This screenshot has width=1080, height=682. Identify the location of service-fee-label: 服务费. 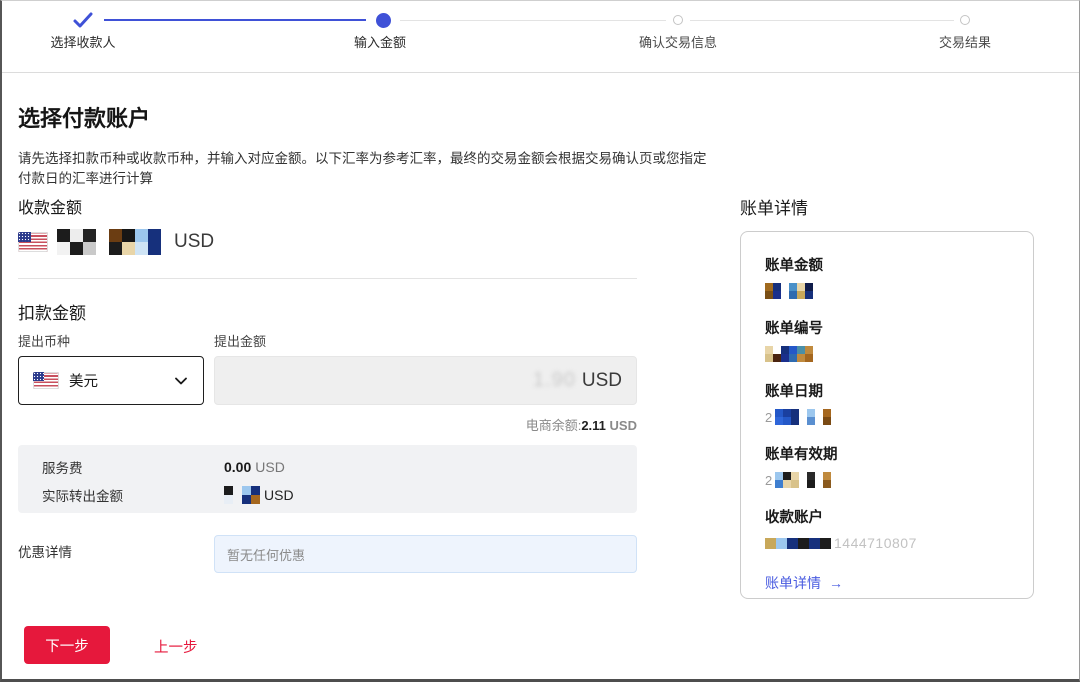
(62, 468).